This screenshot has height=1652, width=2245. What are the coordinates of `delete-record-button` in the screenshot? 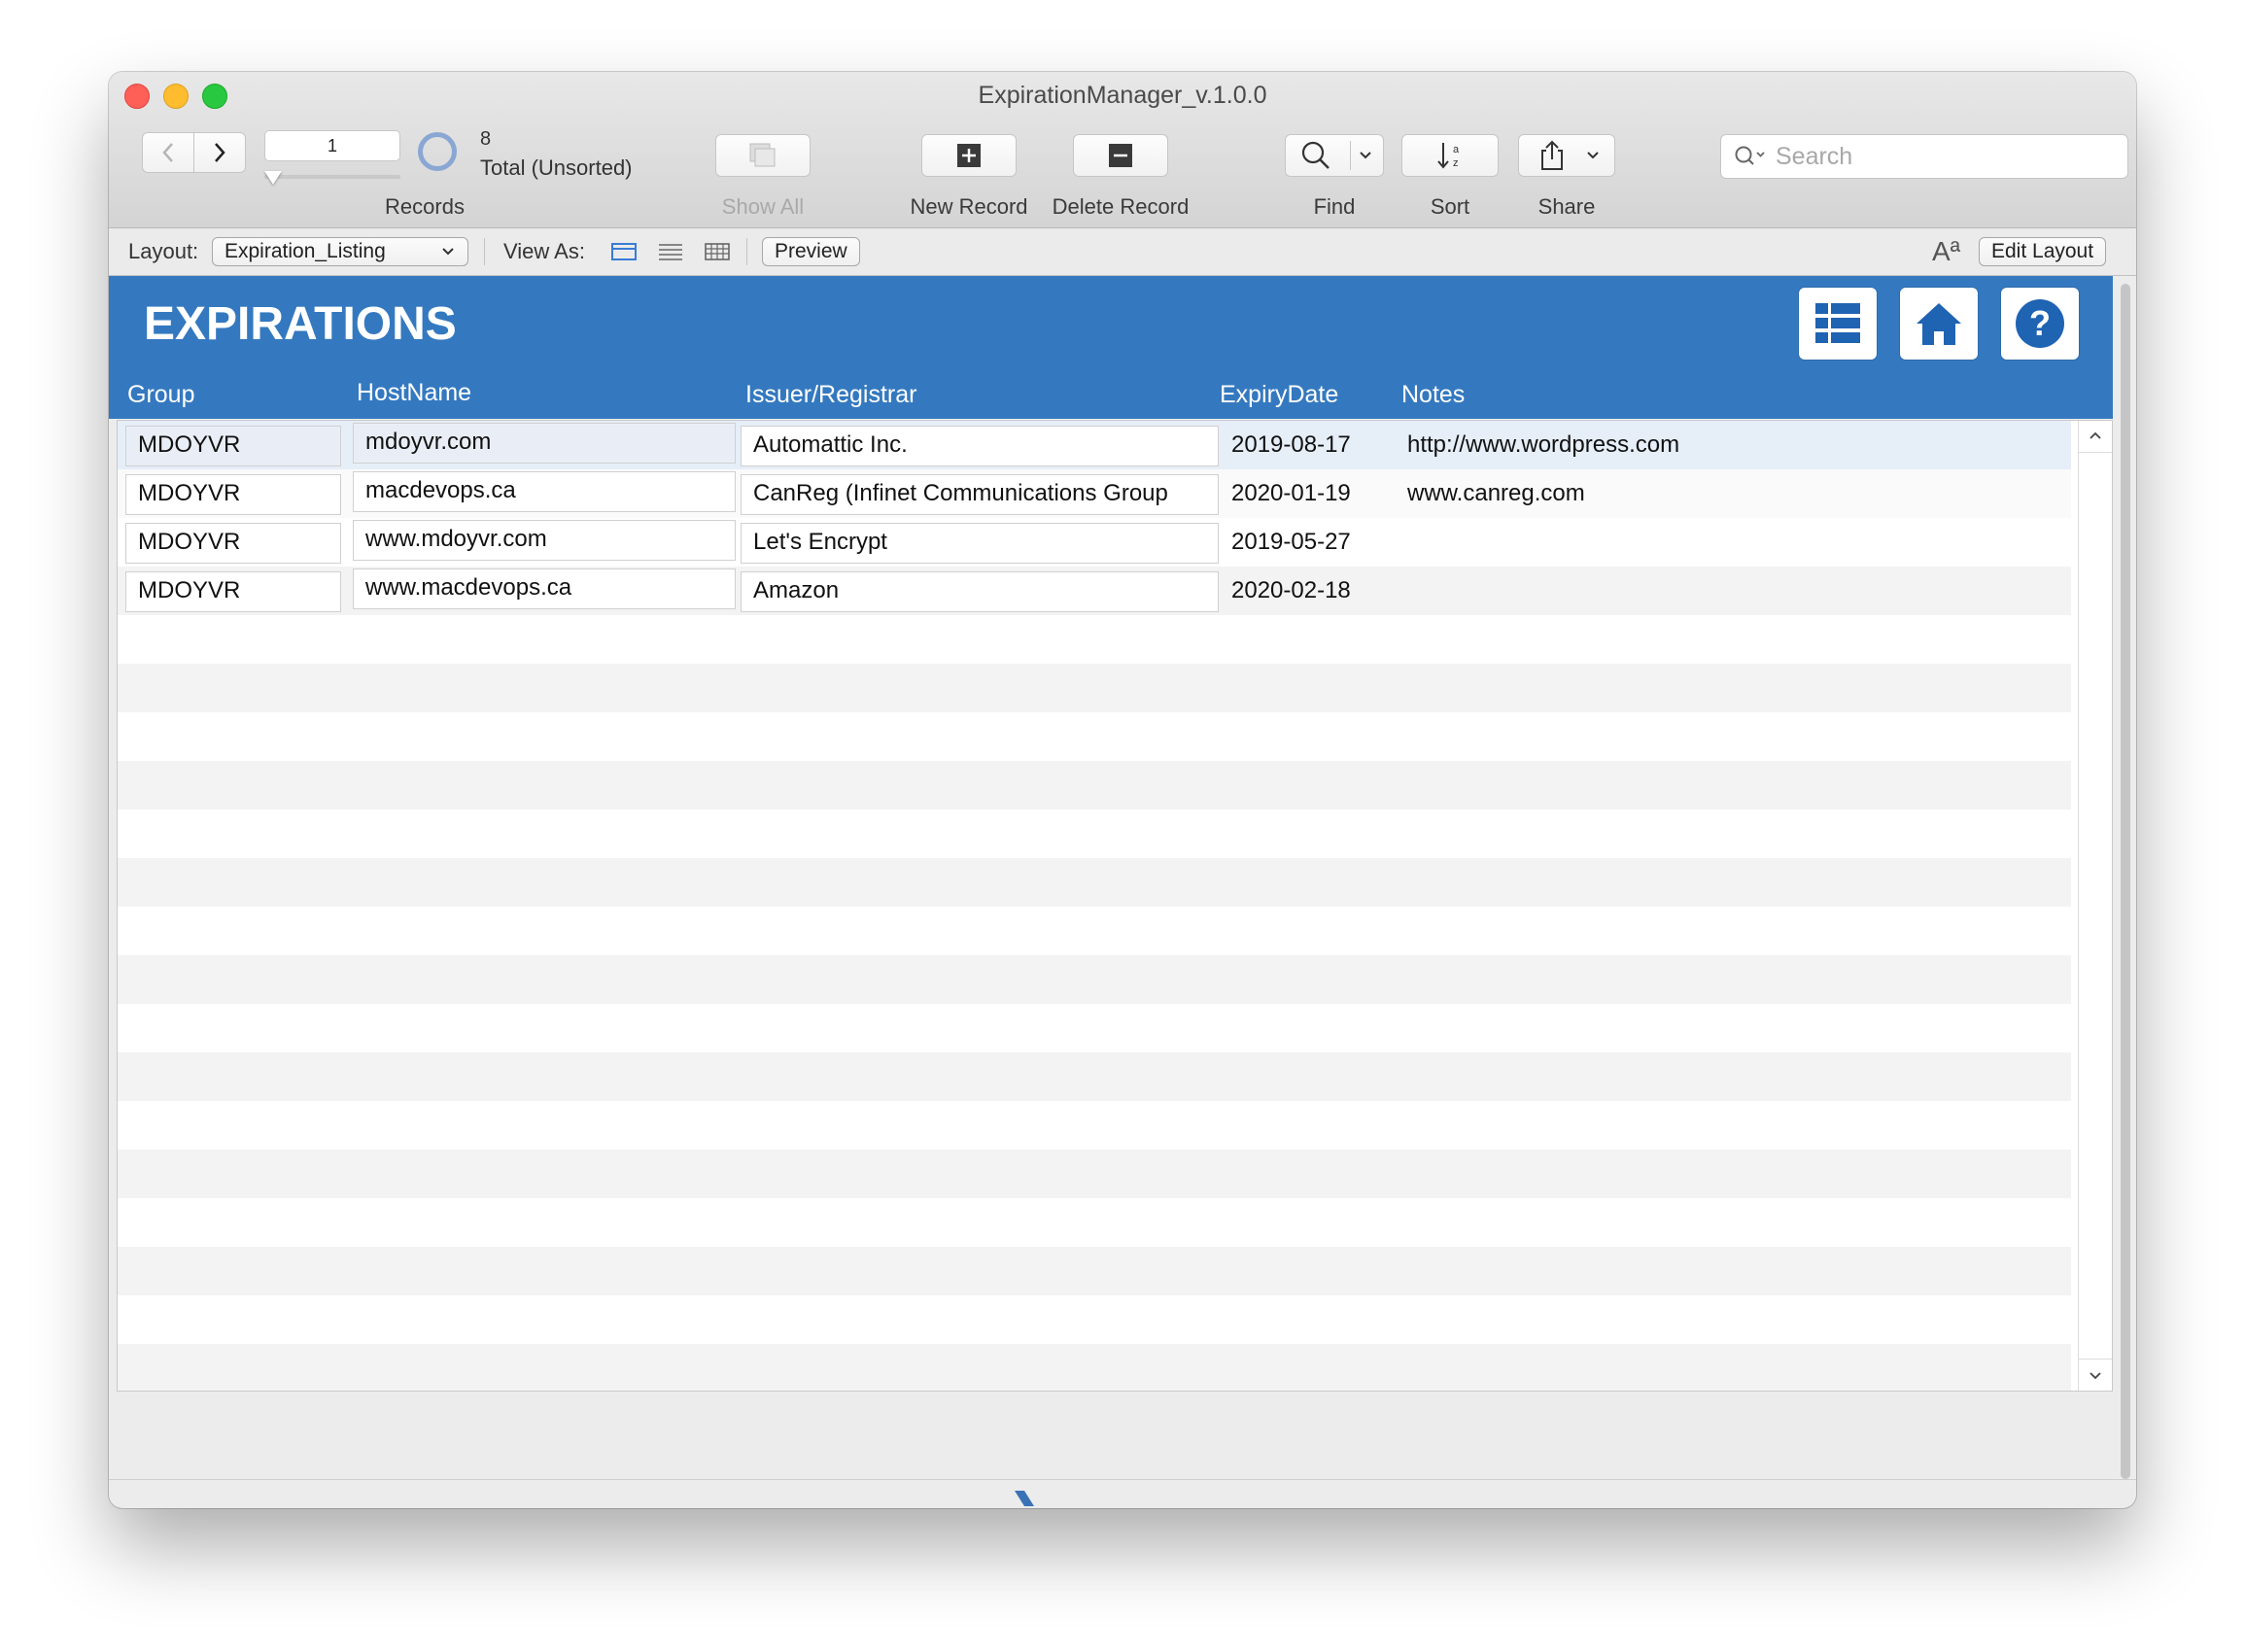 It's located at (1120, 156).